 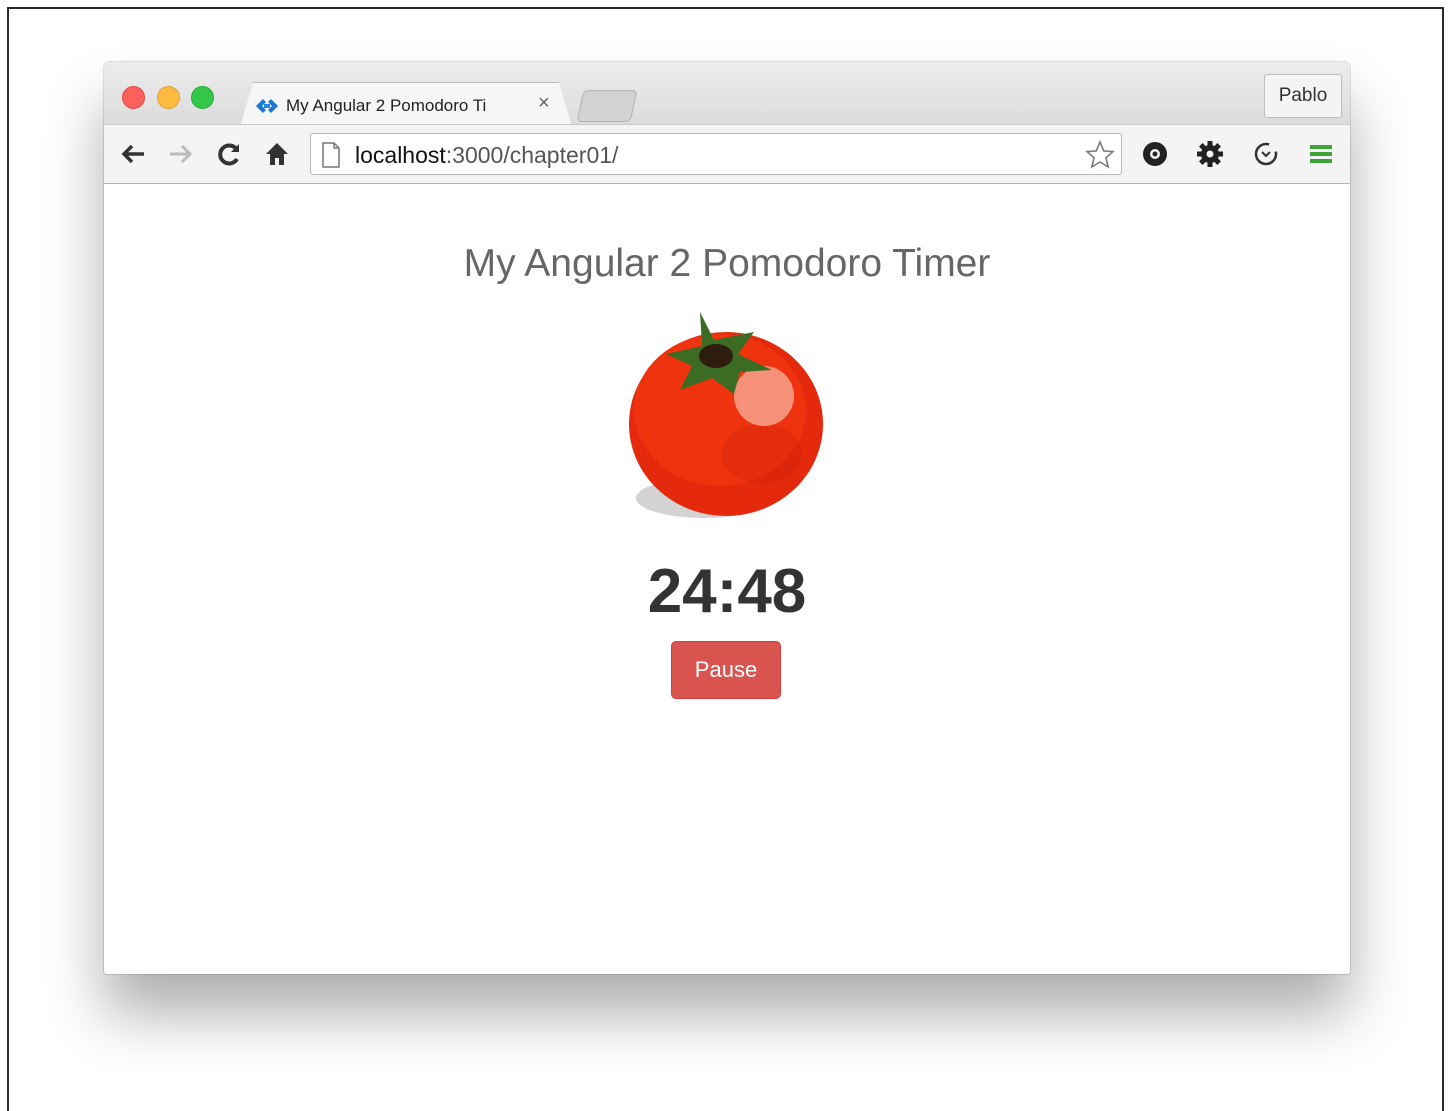 What do you see at coordinates (1210, 154) in the screenshot?
I see `gear-icon` at bounding box center [1210, 154].